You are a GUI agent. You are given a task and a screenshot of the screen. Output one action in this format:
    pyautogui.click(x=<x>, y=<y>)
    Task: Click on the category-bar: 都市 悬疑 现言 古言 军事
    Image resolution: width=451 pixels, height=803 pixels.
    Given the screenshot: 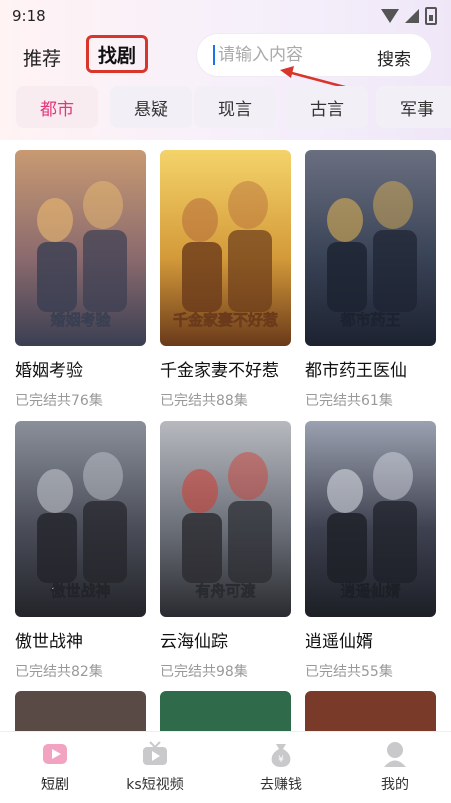 What is the action you would take?
    pyautogui.click(x=233, y=108)
    